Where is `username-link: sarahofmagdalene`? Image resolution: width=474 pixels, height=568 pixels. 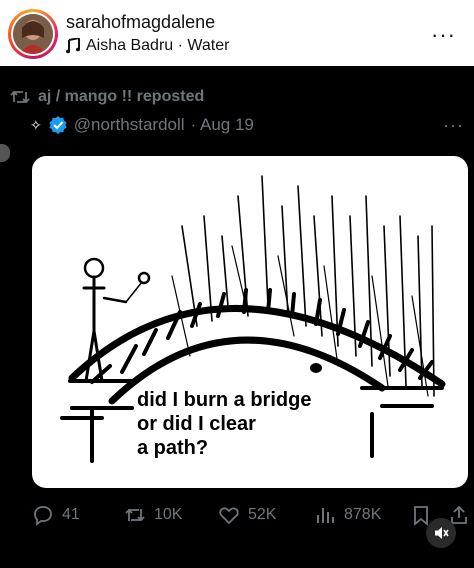
username-link: sarahofmagdalene is located at coordinates (140, 22).